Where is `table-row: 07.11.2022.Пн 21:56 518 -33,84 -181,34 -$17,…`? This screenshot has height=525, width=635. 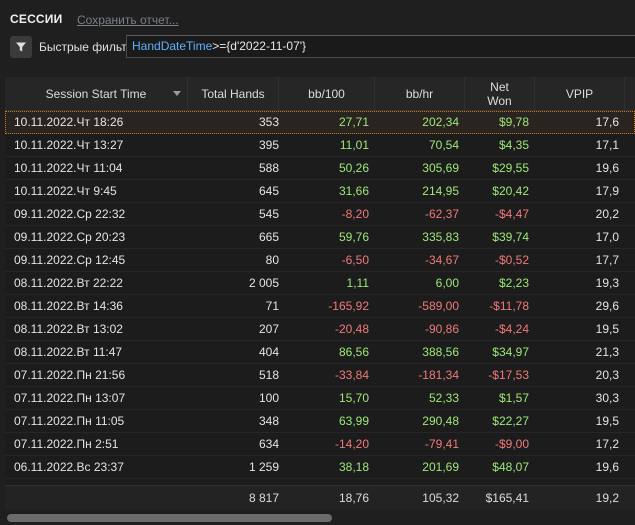 table-row: 07.11.2022.Пн 21:56 518 -33,84 -181,34 -$17,… is located at coordinates (320, 375).